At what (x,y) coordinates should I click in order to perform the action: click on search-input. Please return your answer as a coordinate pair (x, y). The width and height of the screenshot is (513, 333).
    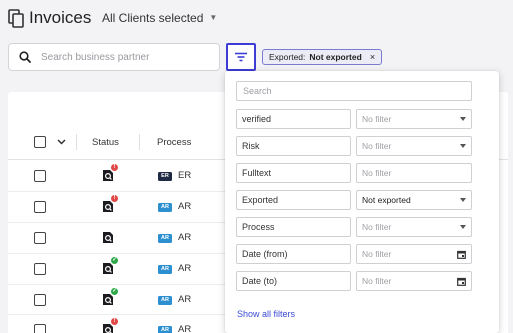
    Looking at the image, I should click on (121, 57).